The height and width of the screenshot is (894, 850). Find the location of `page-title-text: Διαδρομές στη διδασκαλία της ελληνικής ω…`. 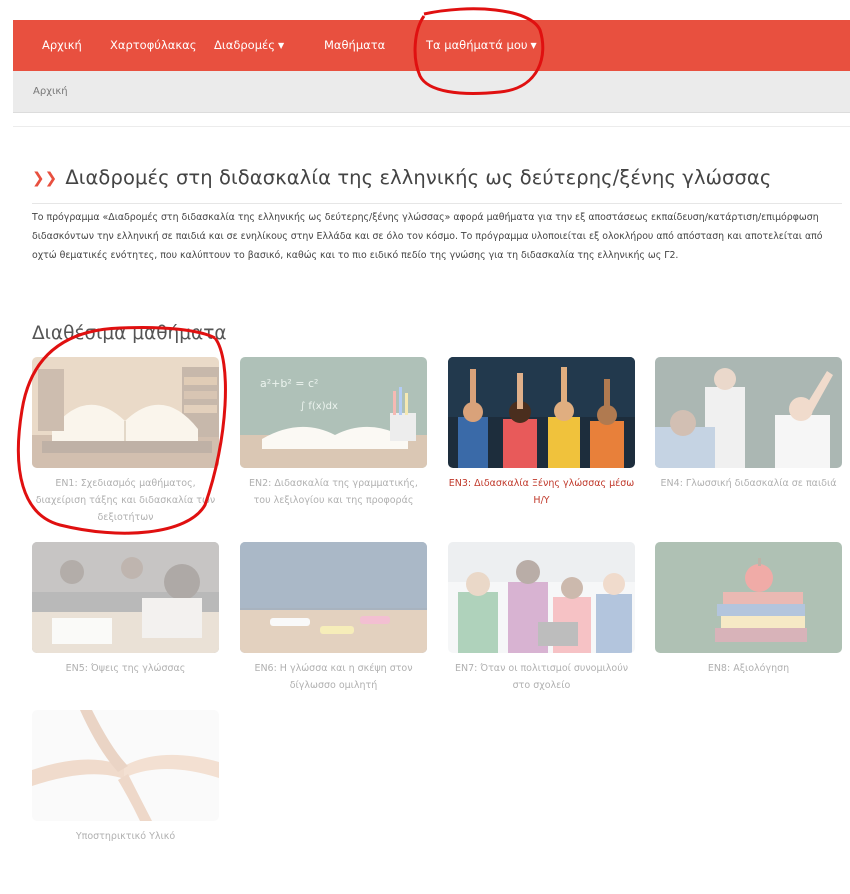

page-title-text: Διαδρομές στη διδασκαλία της ελληνικής ω… is located at coordinates (418, 177).